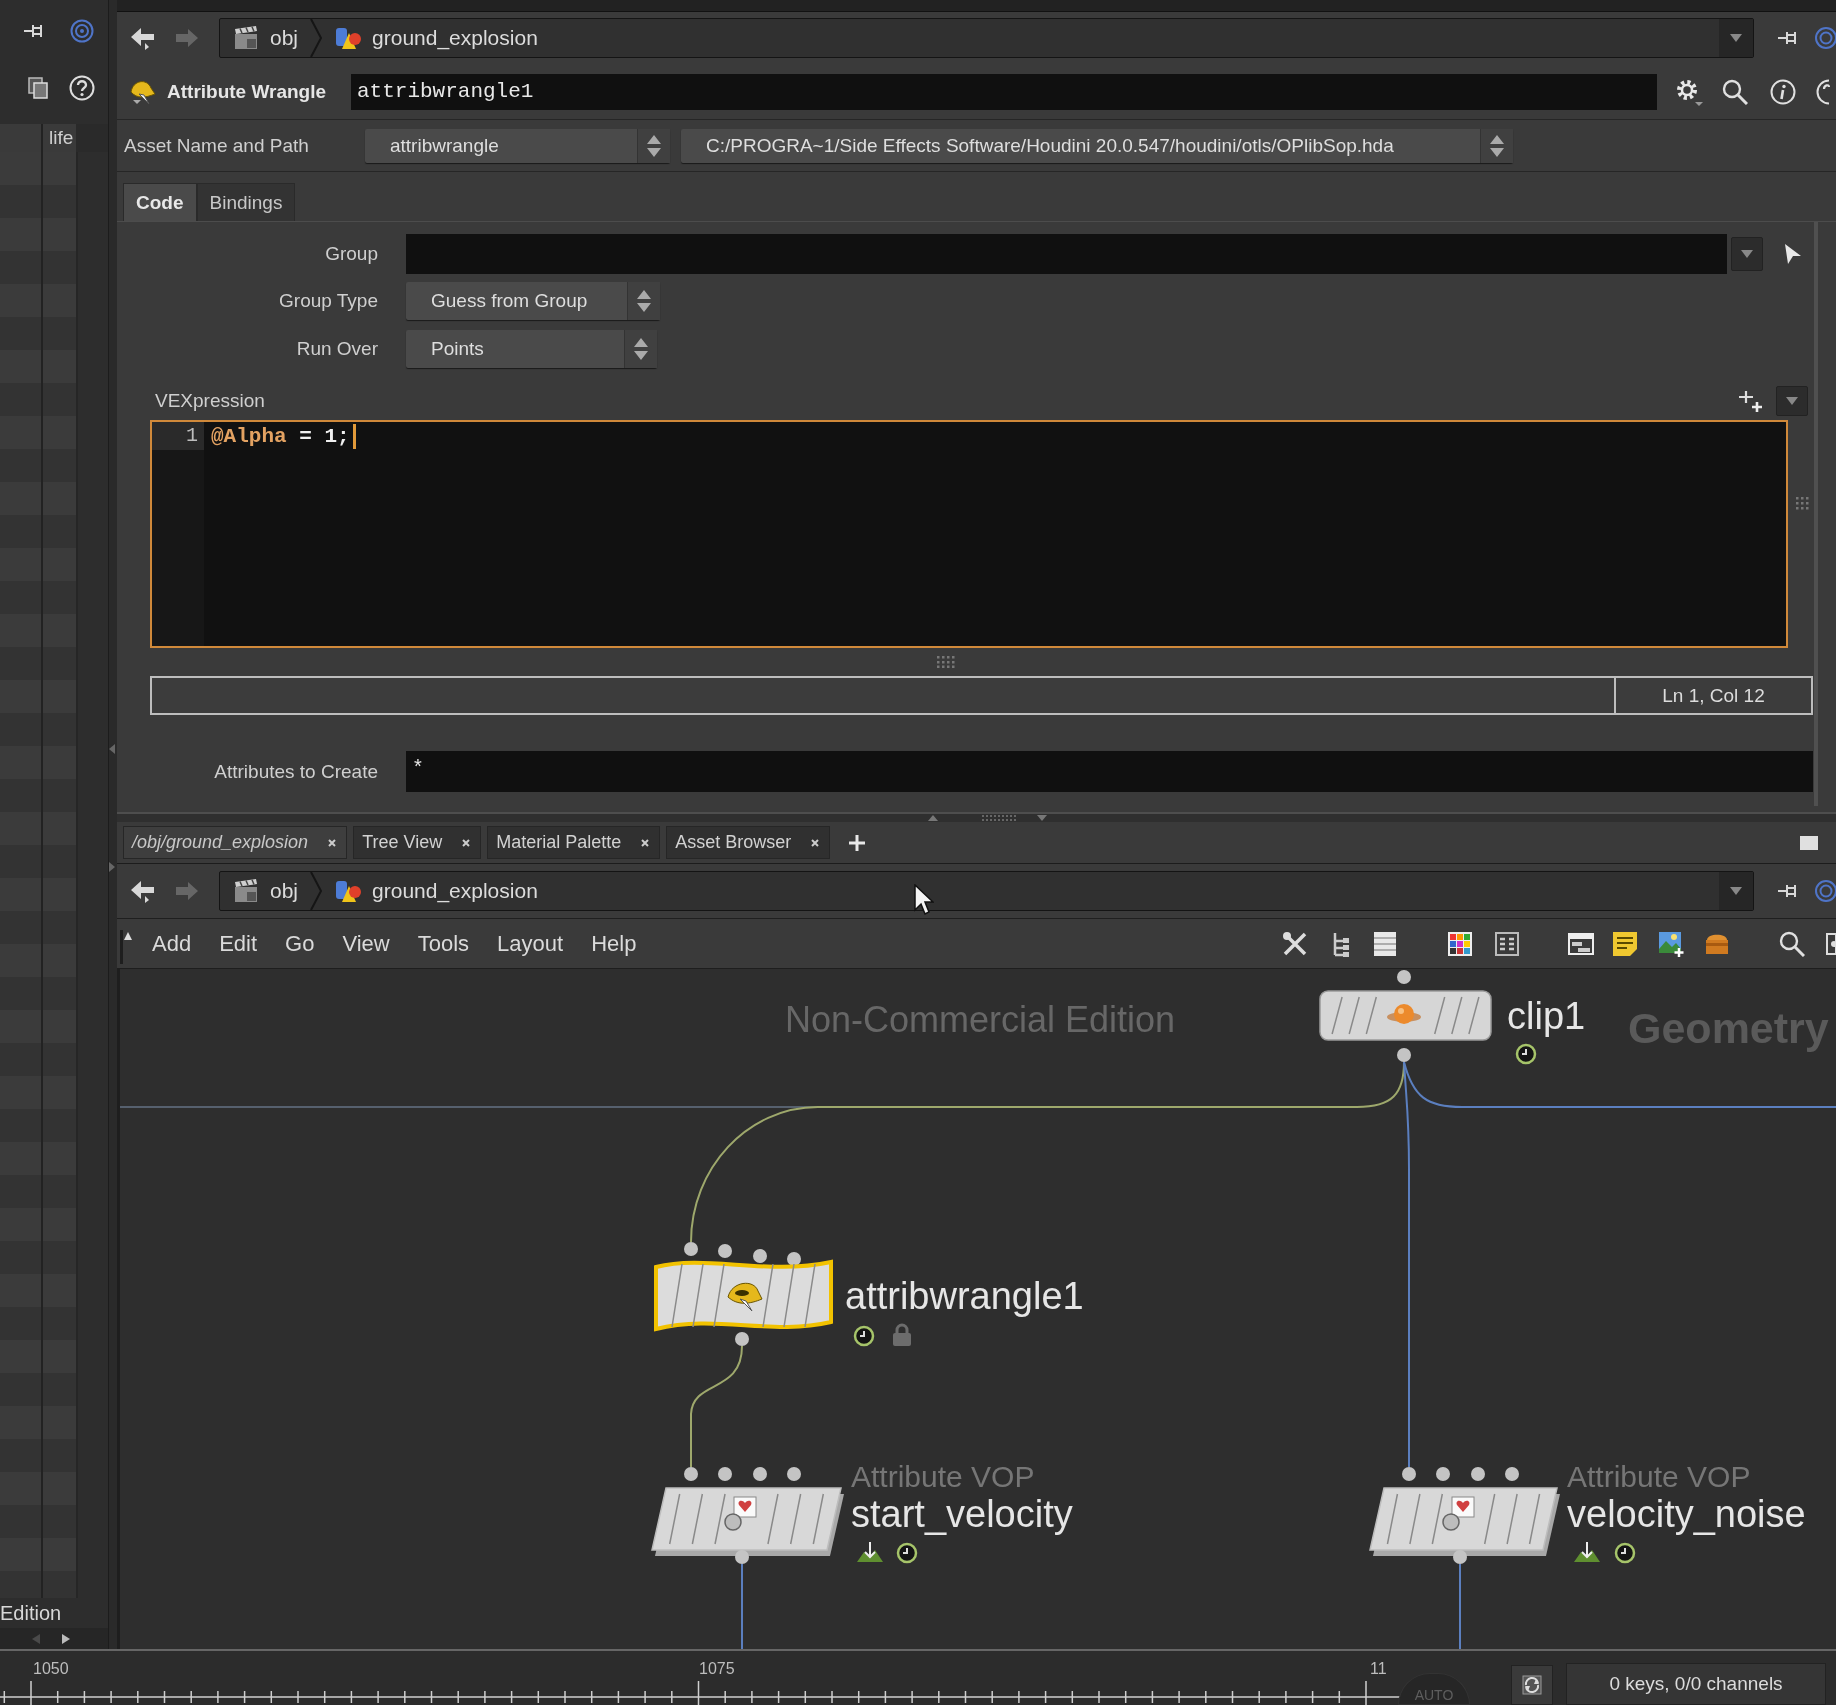 This screenshot has height=1705, width=1836. Describe the element at coordinates (354, 436) in the screenshot. I see `text-caret` at that location.